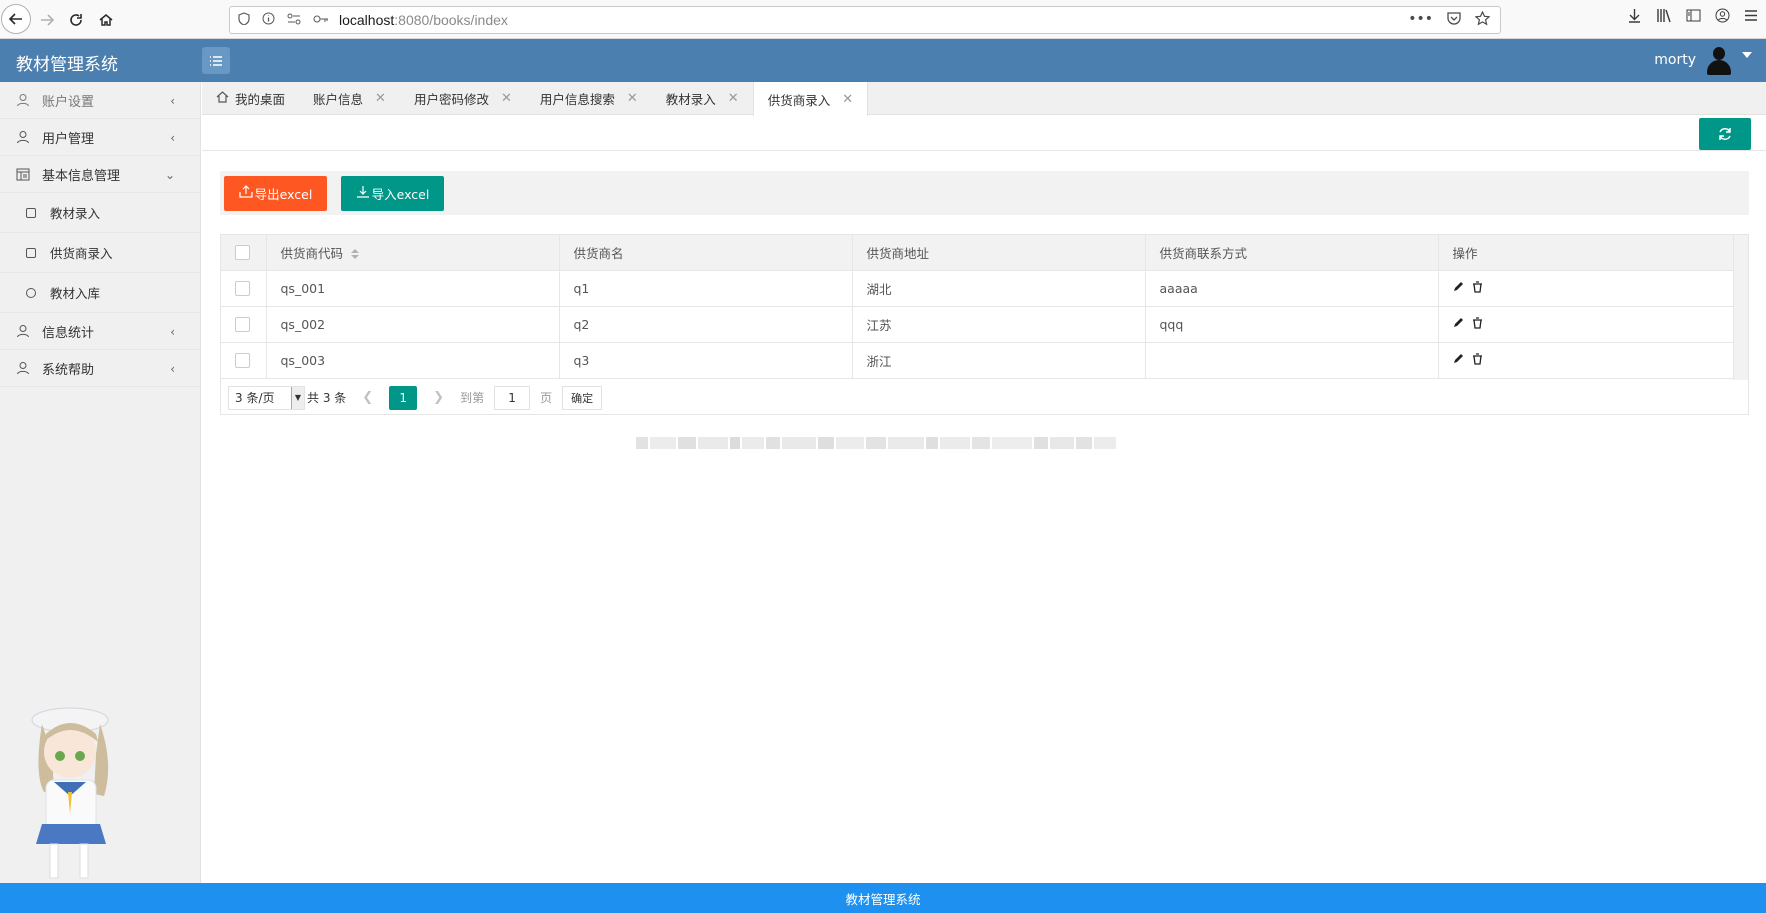 The height and width of the screenshot is (913, 1766). Describe the element at coordinates (1664, 17) in the screenshot. I see `library-icon` at that location.